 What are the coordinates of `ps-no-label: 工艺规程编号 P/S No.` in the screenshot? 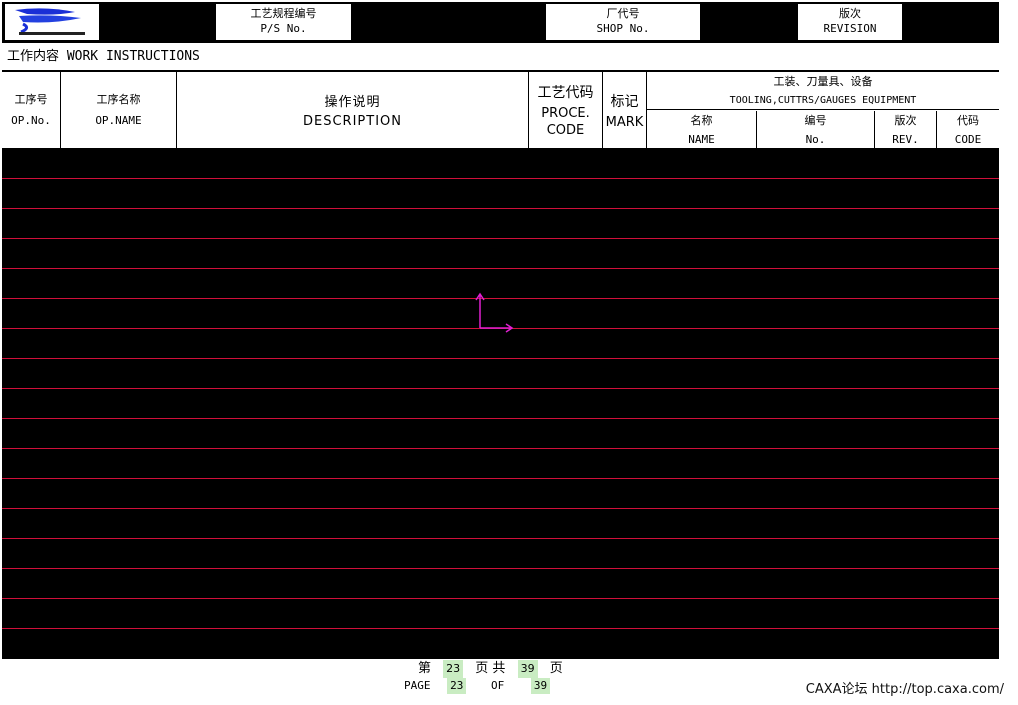 It's located at (283, 22).